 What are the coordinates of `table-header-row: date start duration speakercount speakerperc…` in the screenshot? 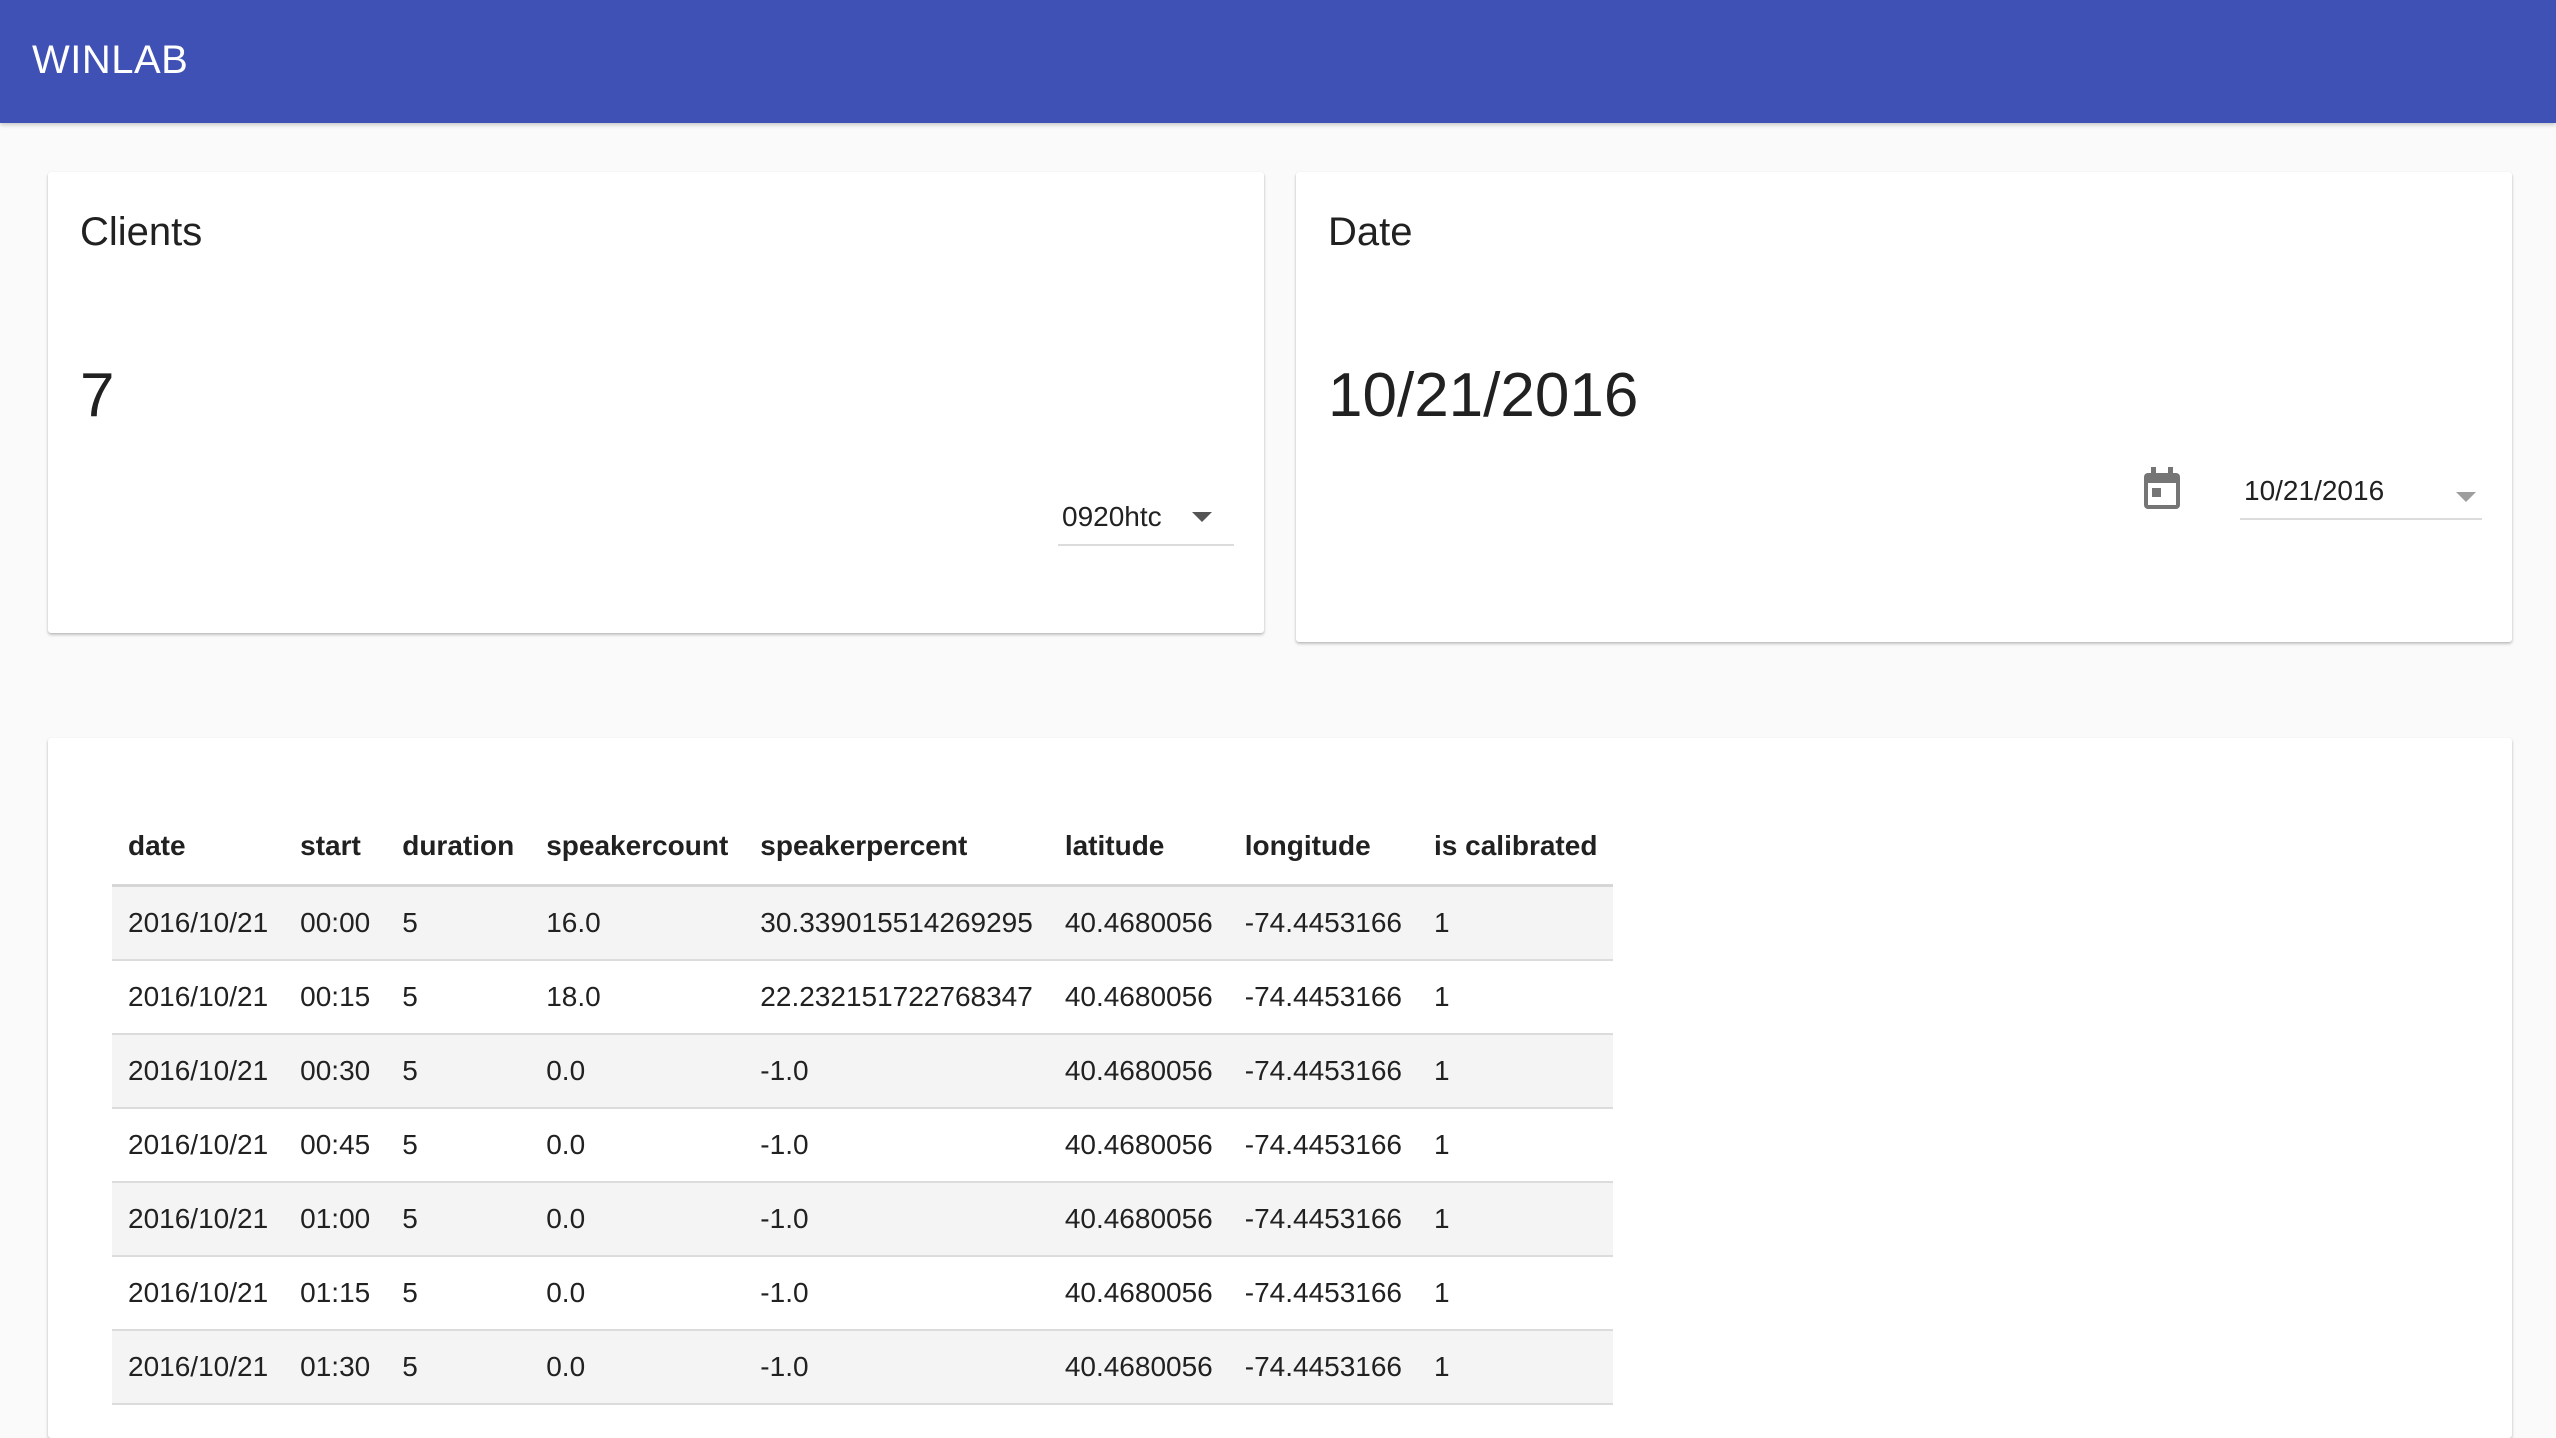 It's located at (863, 847).